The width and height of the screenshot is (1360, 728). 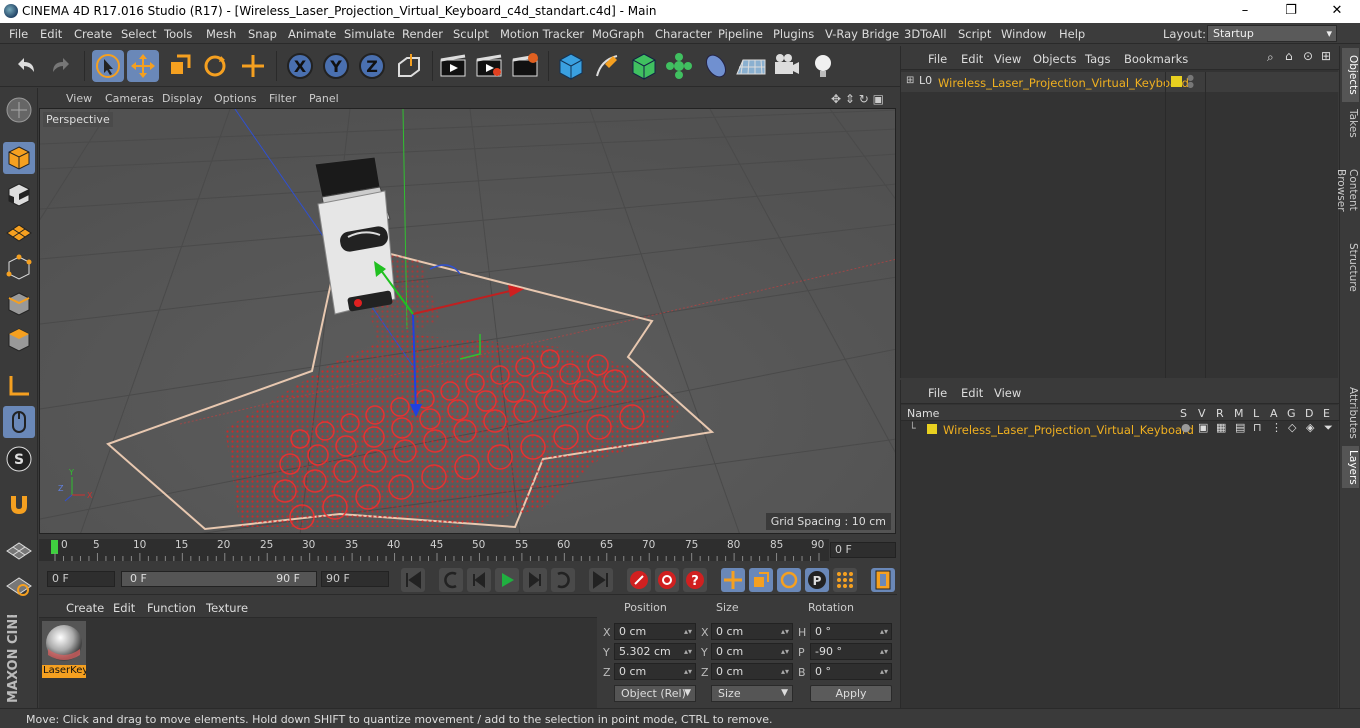 I want to click on menu-snap: Snap, so click(x=262, y=34).